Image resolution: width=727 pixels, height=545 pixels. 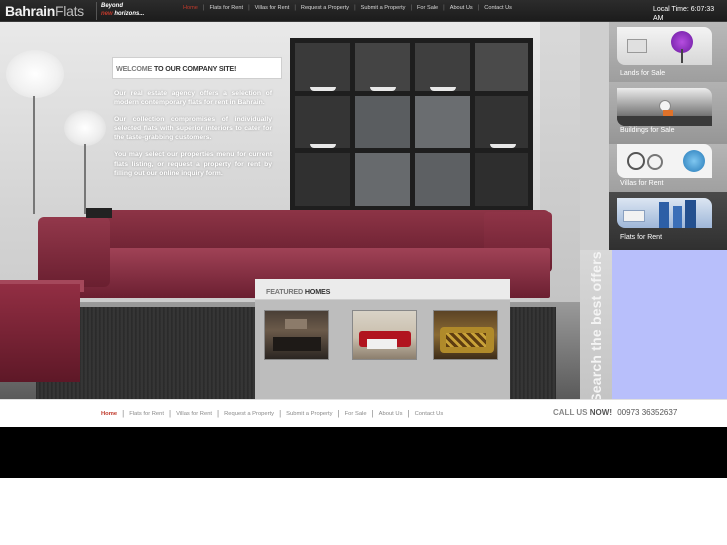 What do you see at coordinates (190, 8) in the screenshot?
I see `top-nav-home: Home` at bounding box center [190, 8].